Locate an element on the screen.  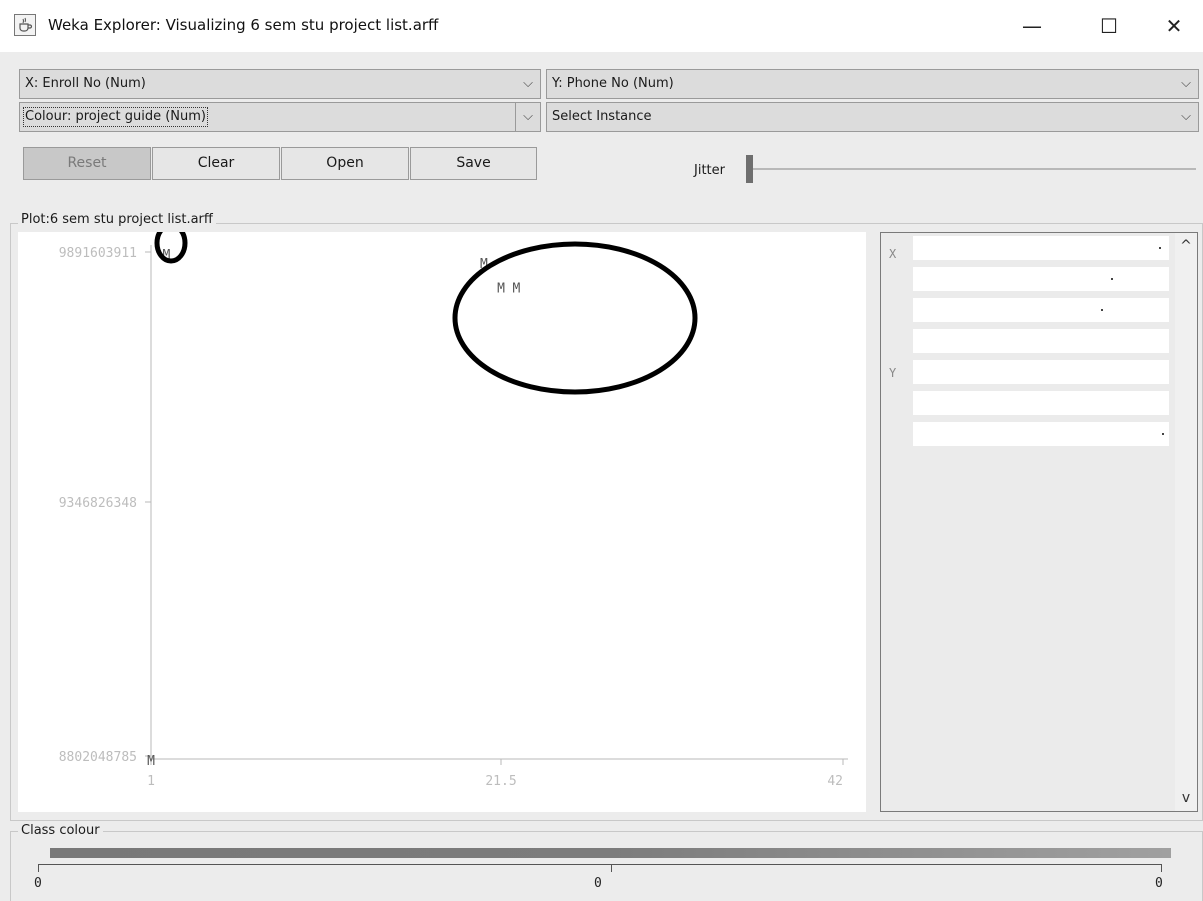
jitter-slider-track is located at coordinates (971, 169).